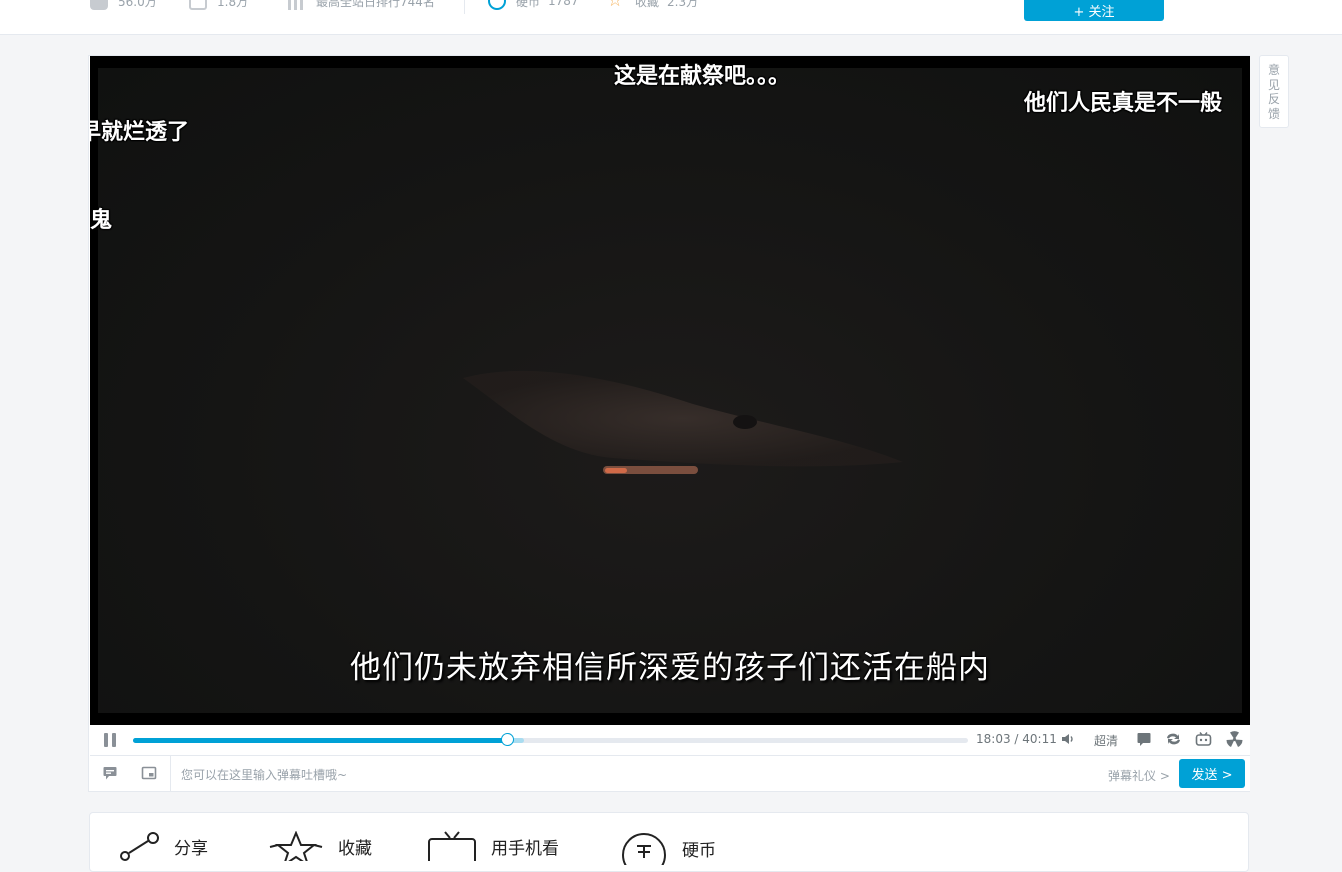 This screenshot has width=1342, height=872. I want to click on feedback-label: 意见反馈, so click(1274, 92).